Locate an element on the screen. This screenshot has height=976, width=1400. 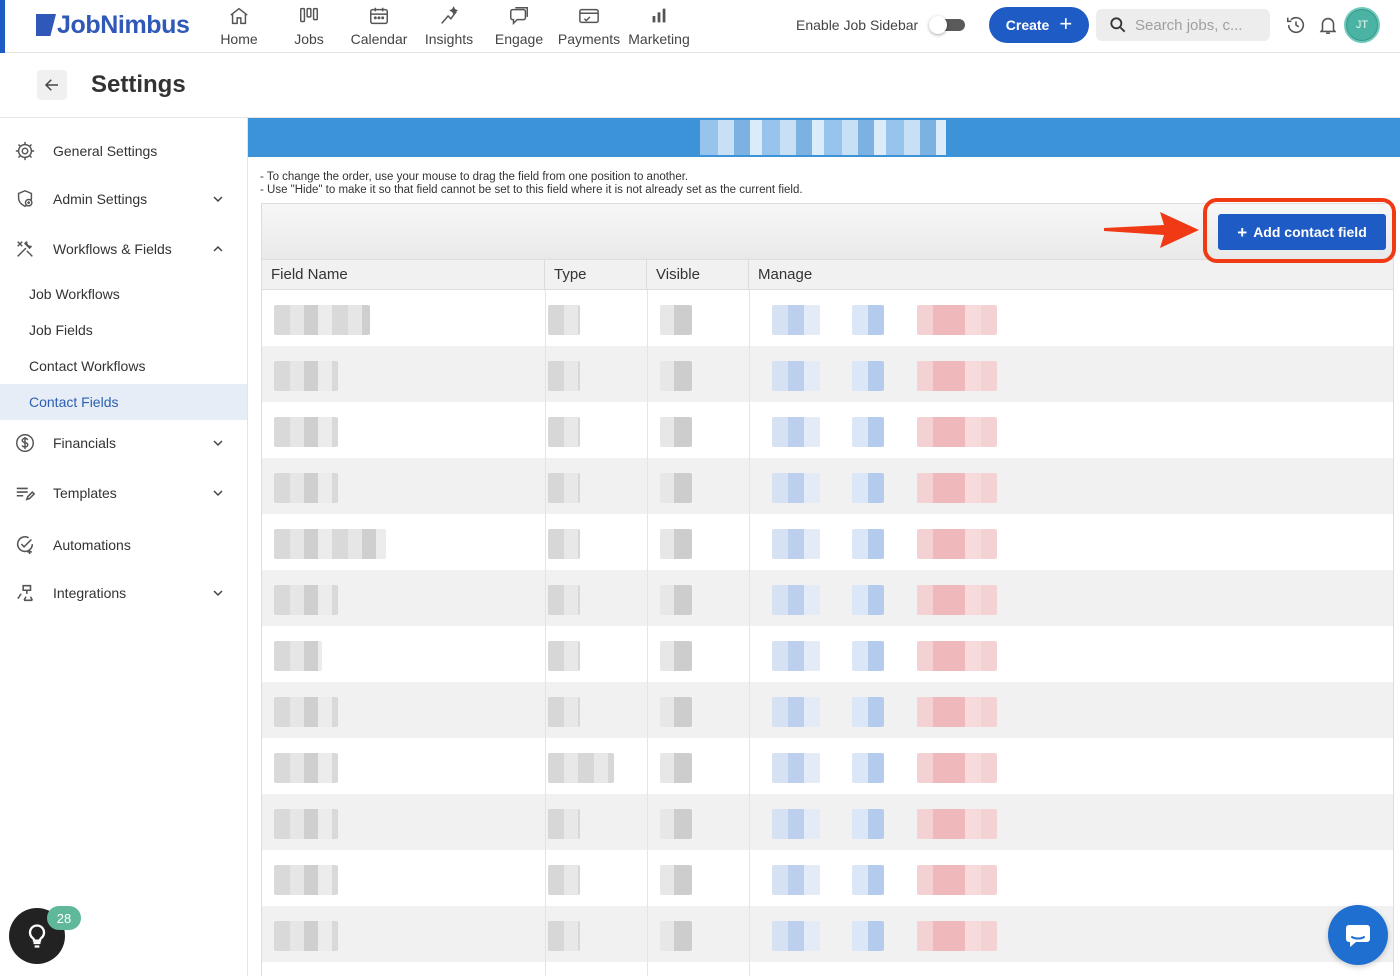
nav-jobs-label: Jobs is located at coordinates (309, 39).